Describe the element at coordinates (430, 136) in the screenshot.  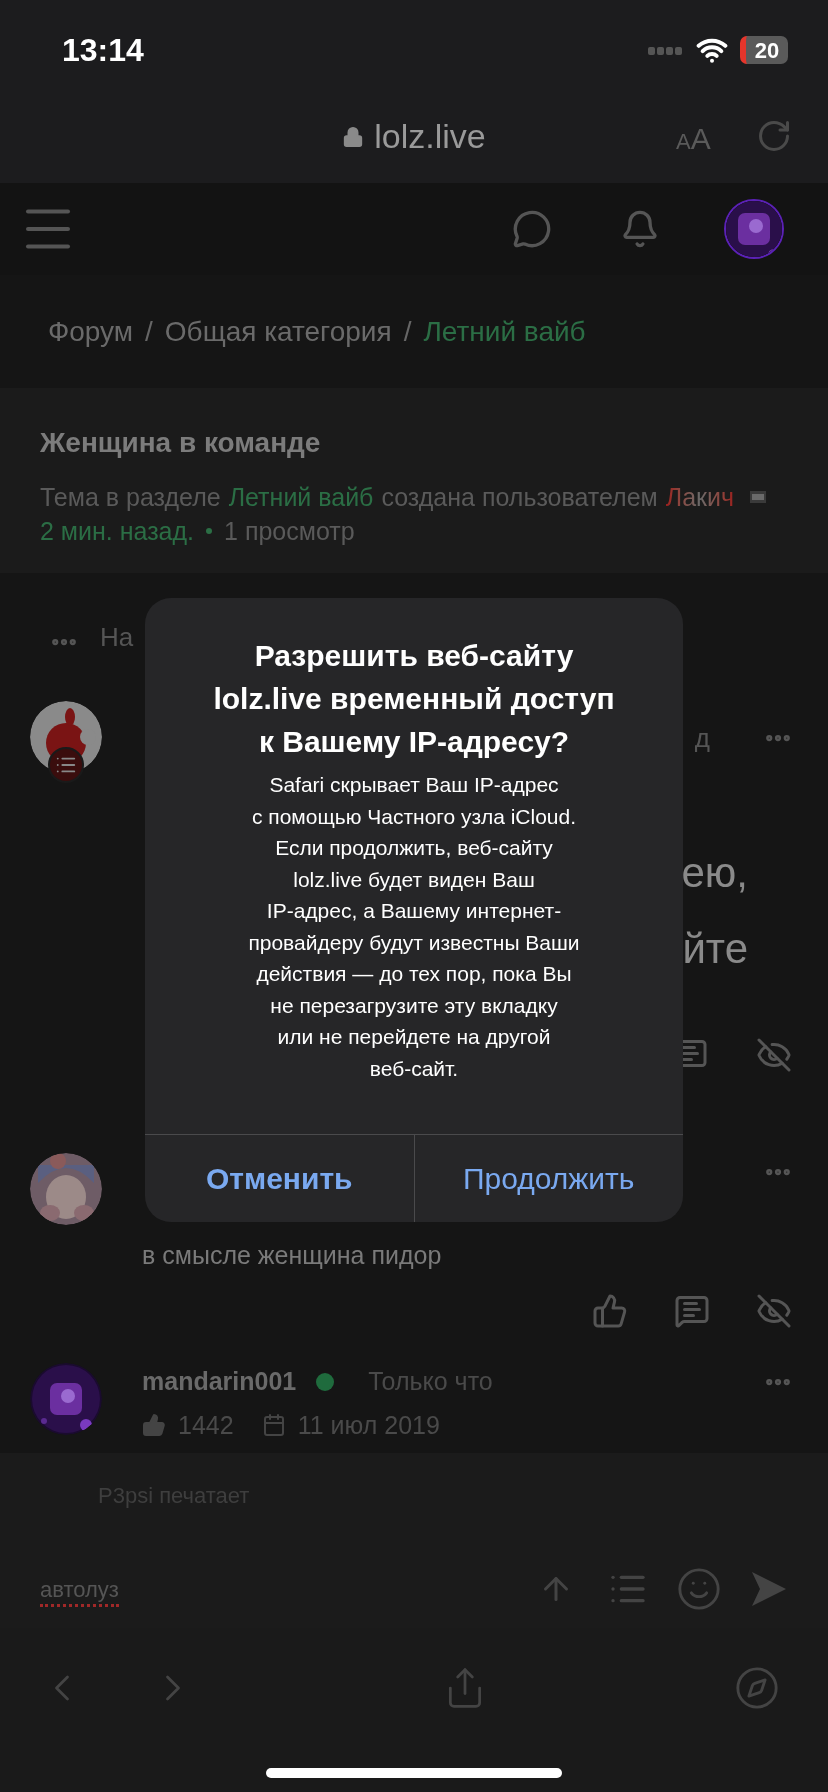
I see `address-url: lolz.live` at that location.